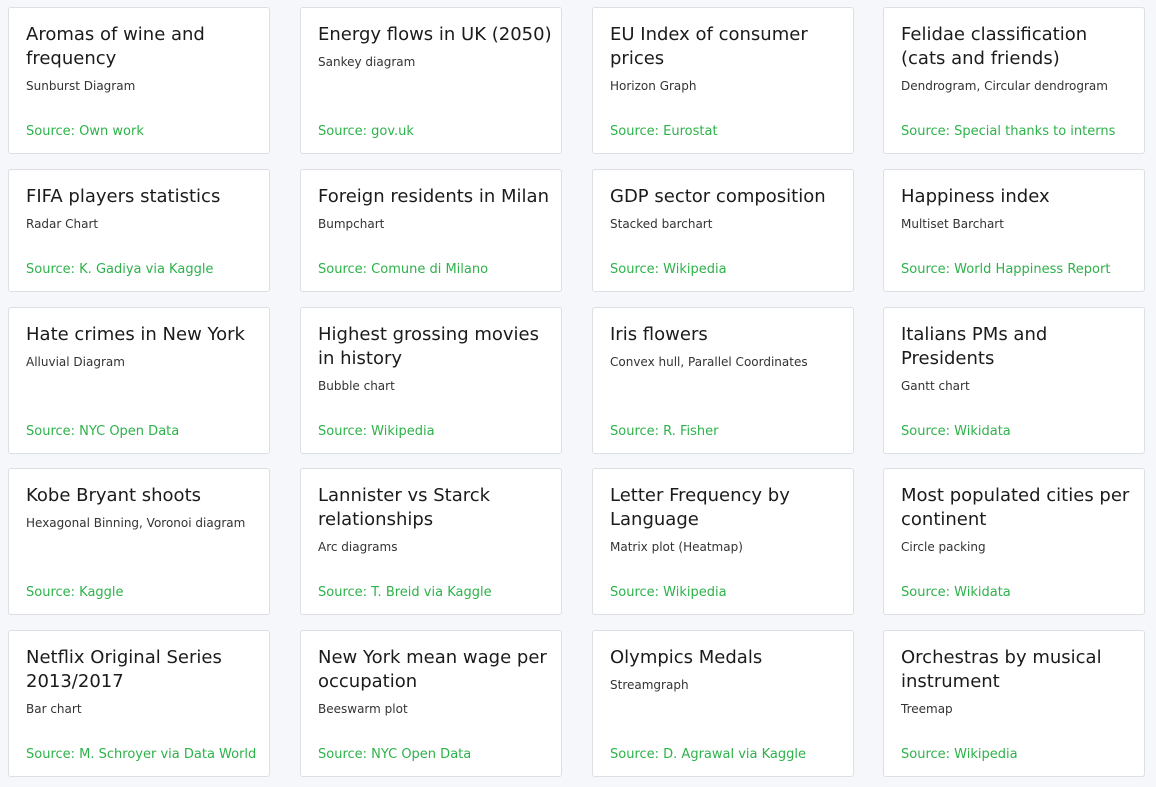 The image size is (1156, 787). What do you see at coordinates (664, 131) in the screenshot?
I see `card-source: Source: Eurostat` at bounding box center [664, 131].